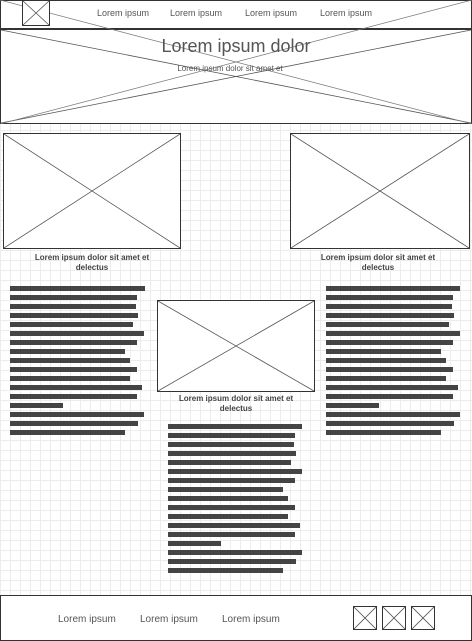  Describe the element at coordinates (169, 619) in the screenshot. I see `footer-link-2: Lorem ipsum` at that location.